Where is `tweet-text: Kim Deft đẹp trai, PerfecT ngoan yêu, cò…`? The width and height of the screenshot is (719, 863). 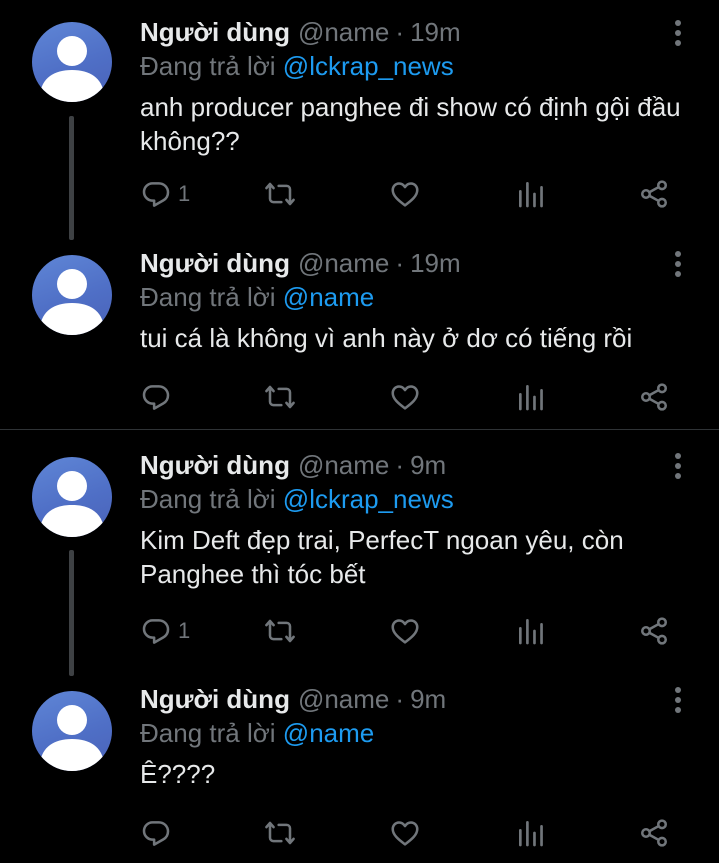
tweet-text: Kim Deft đẹp trai, PerfecT ngoan yêu, cò… is located at coordinates (382, 557).